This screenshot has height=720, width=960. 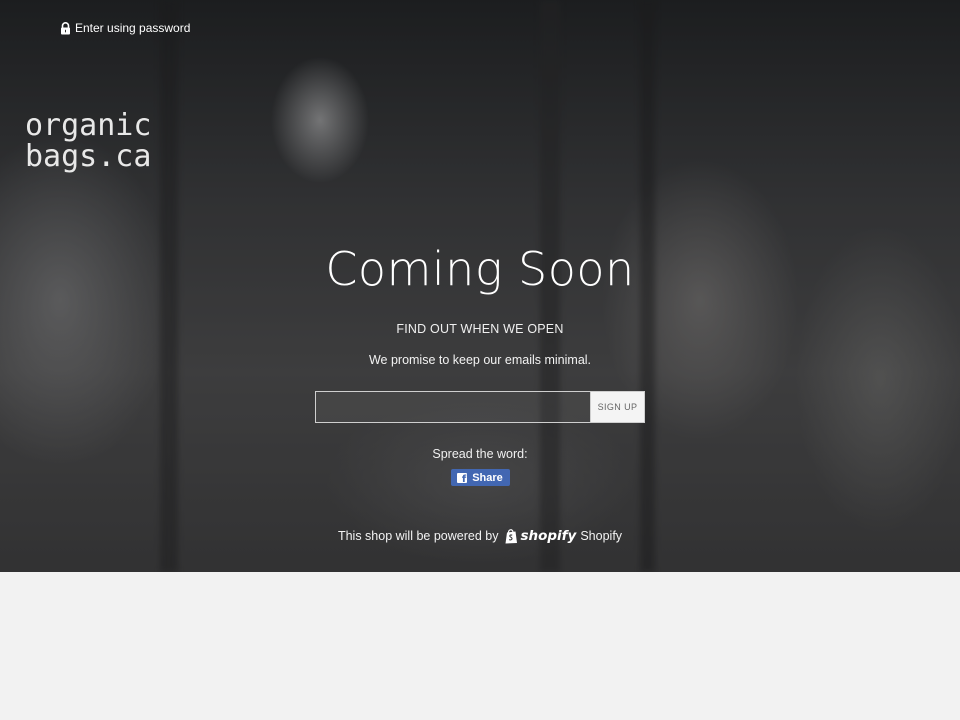 What do you see at coordinates (88, 125) in the screenshot?
I see `logo-line-1: organic` at bounding box center [88, 125].